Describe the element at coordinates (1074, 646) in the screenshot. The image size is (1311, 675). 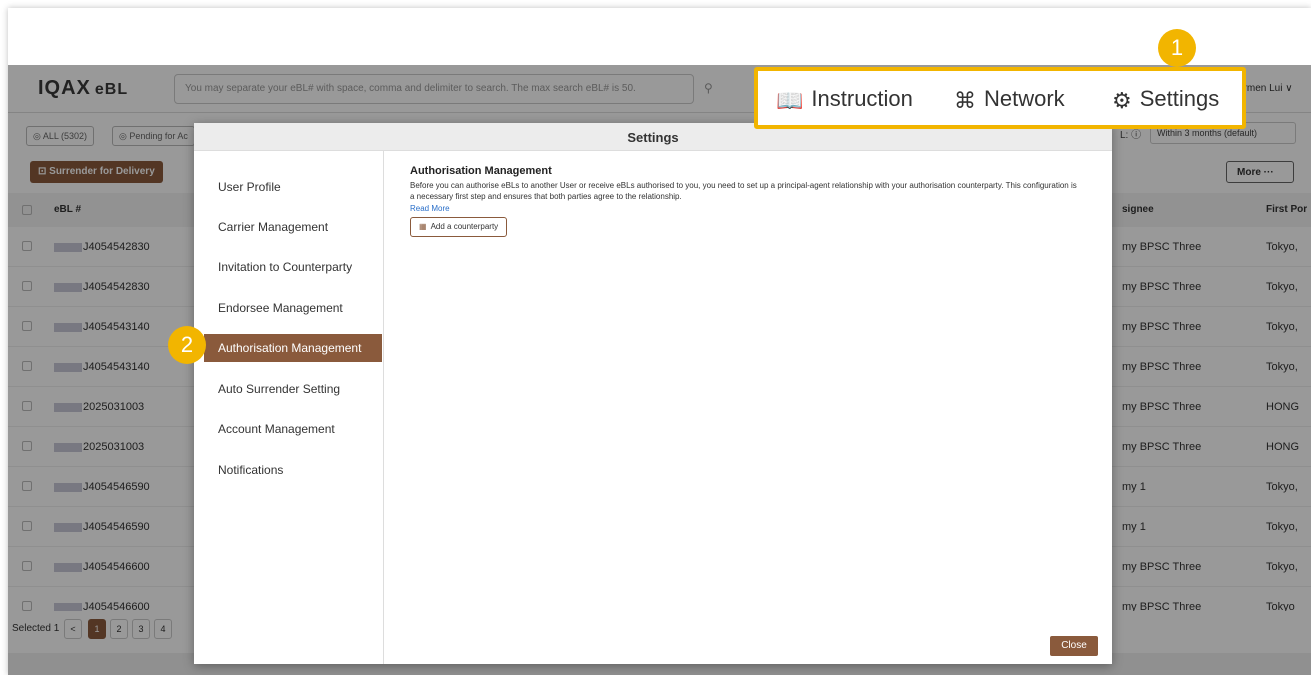
I see `close-button: Close` at that location.